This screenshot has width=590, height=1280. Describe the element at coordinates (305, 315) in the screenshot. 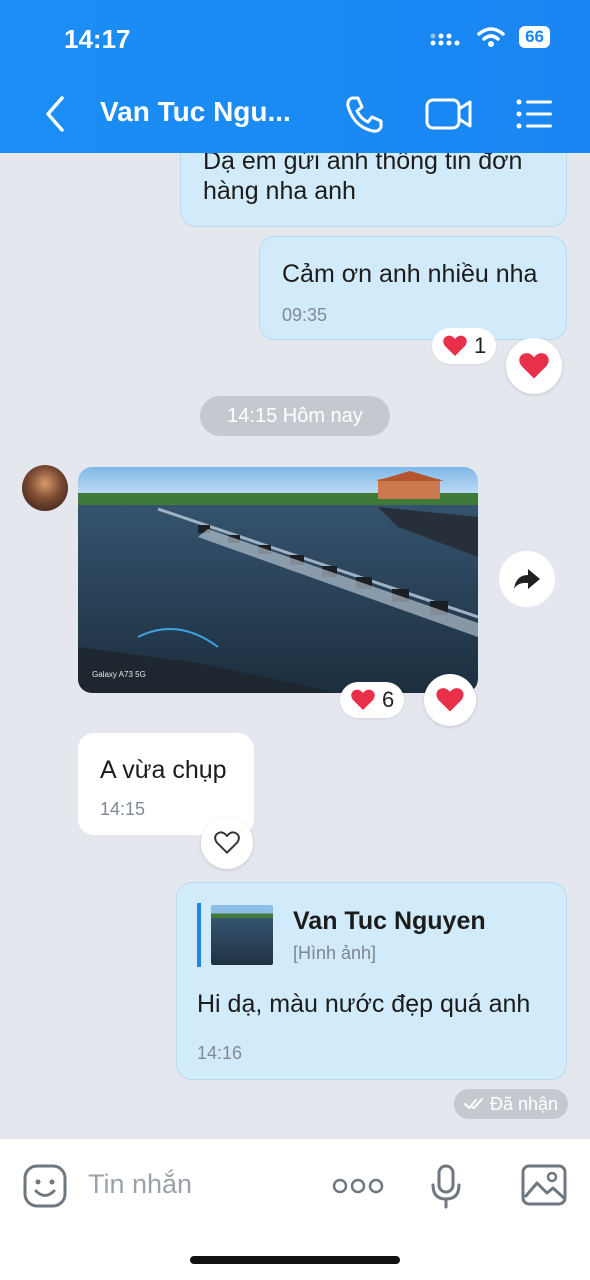

I see `message-time: 09:35` at that location.